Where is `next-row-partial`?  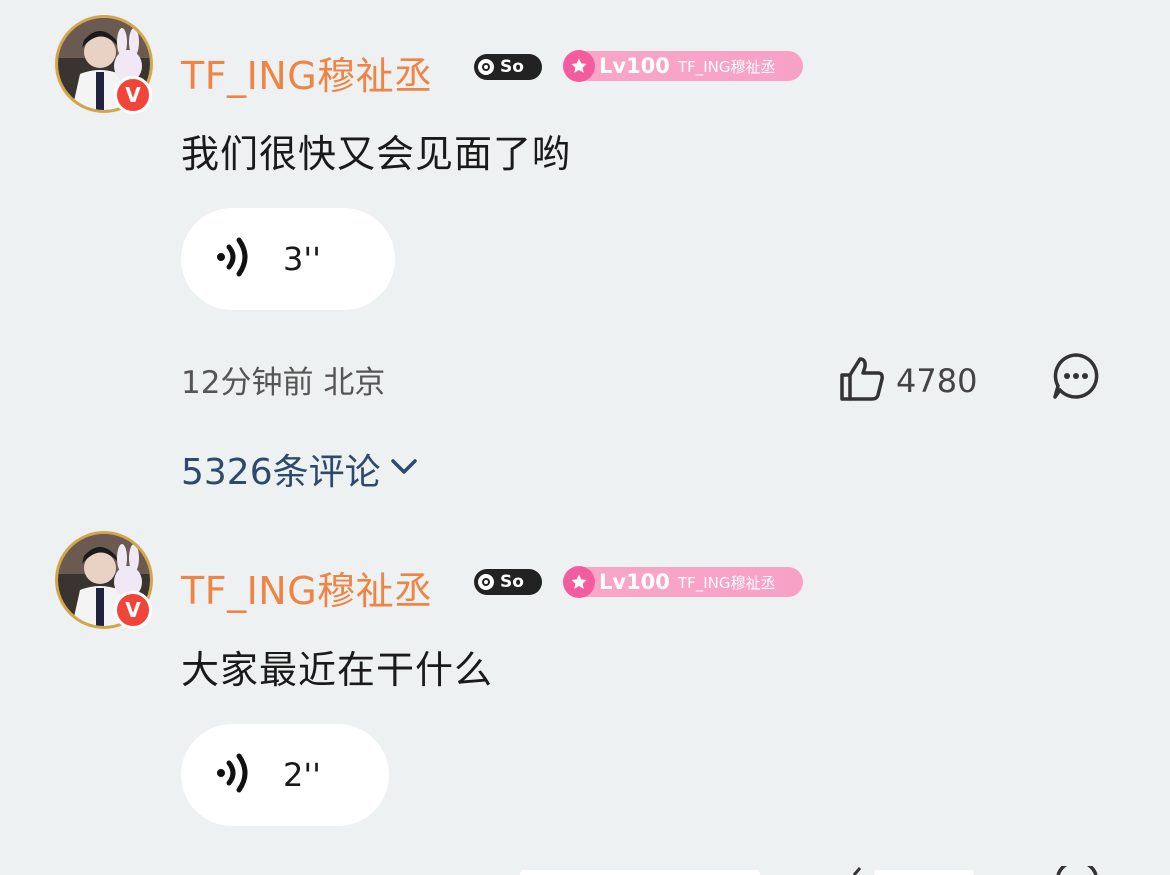 next-row-partial is located at coordinates (585, 870).